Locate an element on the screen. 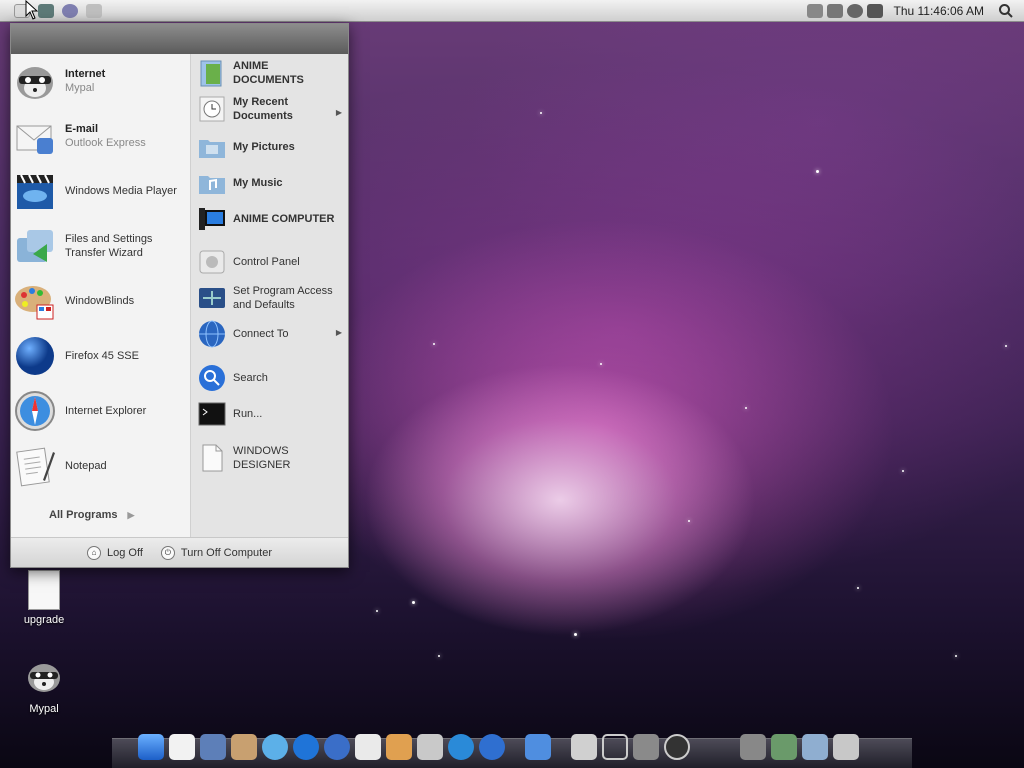 The width and height of the screenshot is (1024, 768). place-my-music: My Music is located at coordinates (272, 183).